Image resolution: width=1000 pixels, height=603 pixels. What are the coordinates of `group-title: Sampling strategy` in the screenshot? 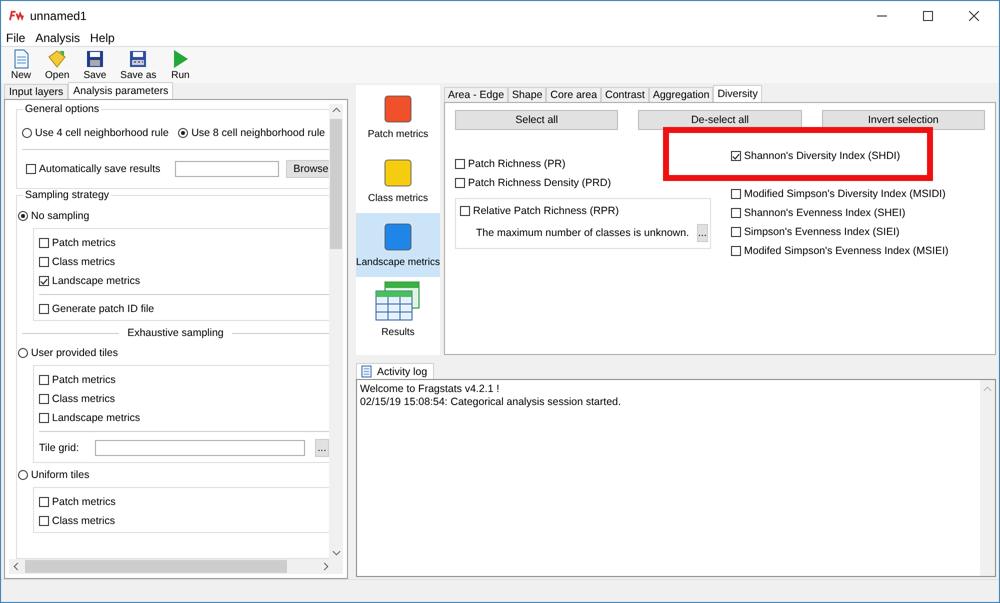 It's located at (67, 195).